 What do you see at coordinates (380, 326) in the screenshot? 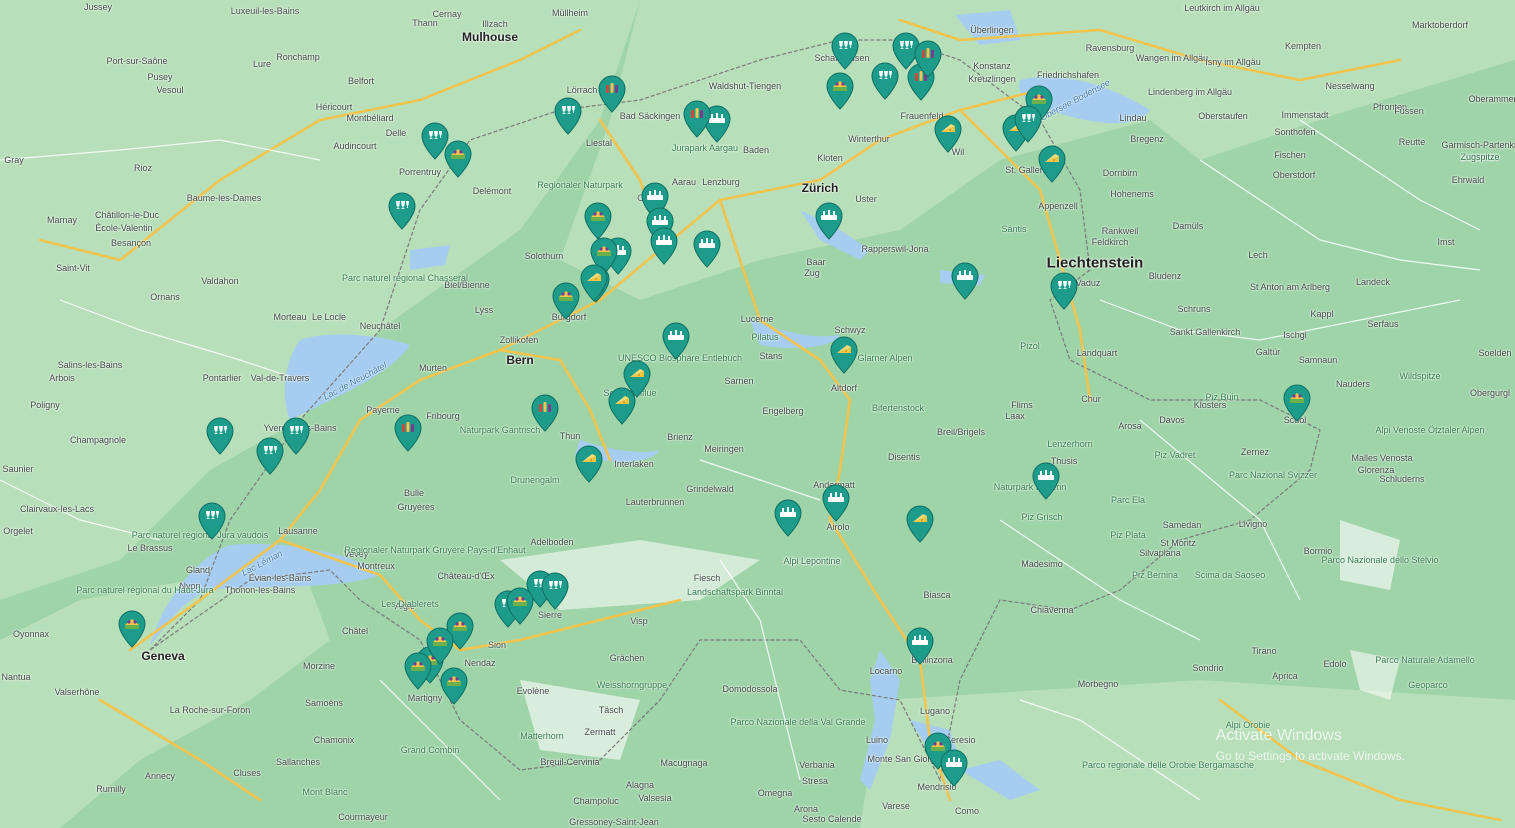
I see `town-label: Neuchâtel` at bounding box center [380, 326].